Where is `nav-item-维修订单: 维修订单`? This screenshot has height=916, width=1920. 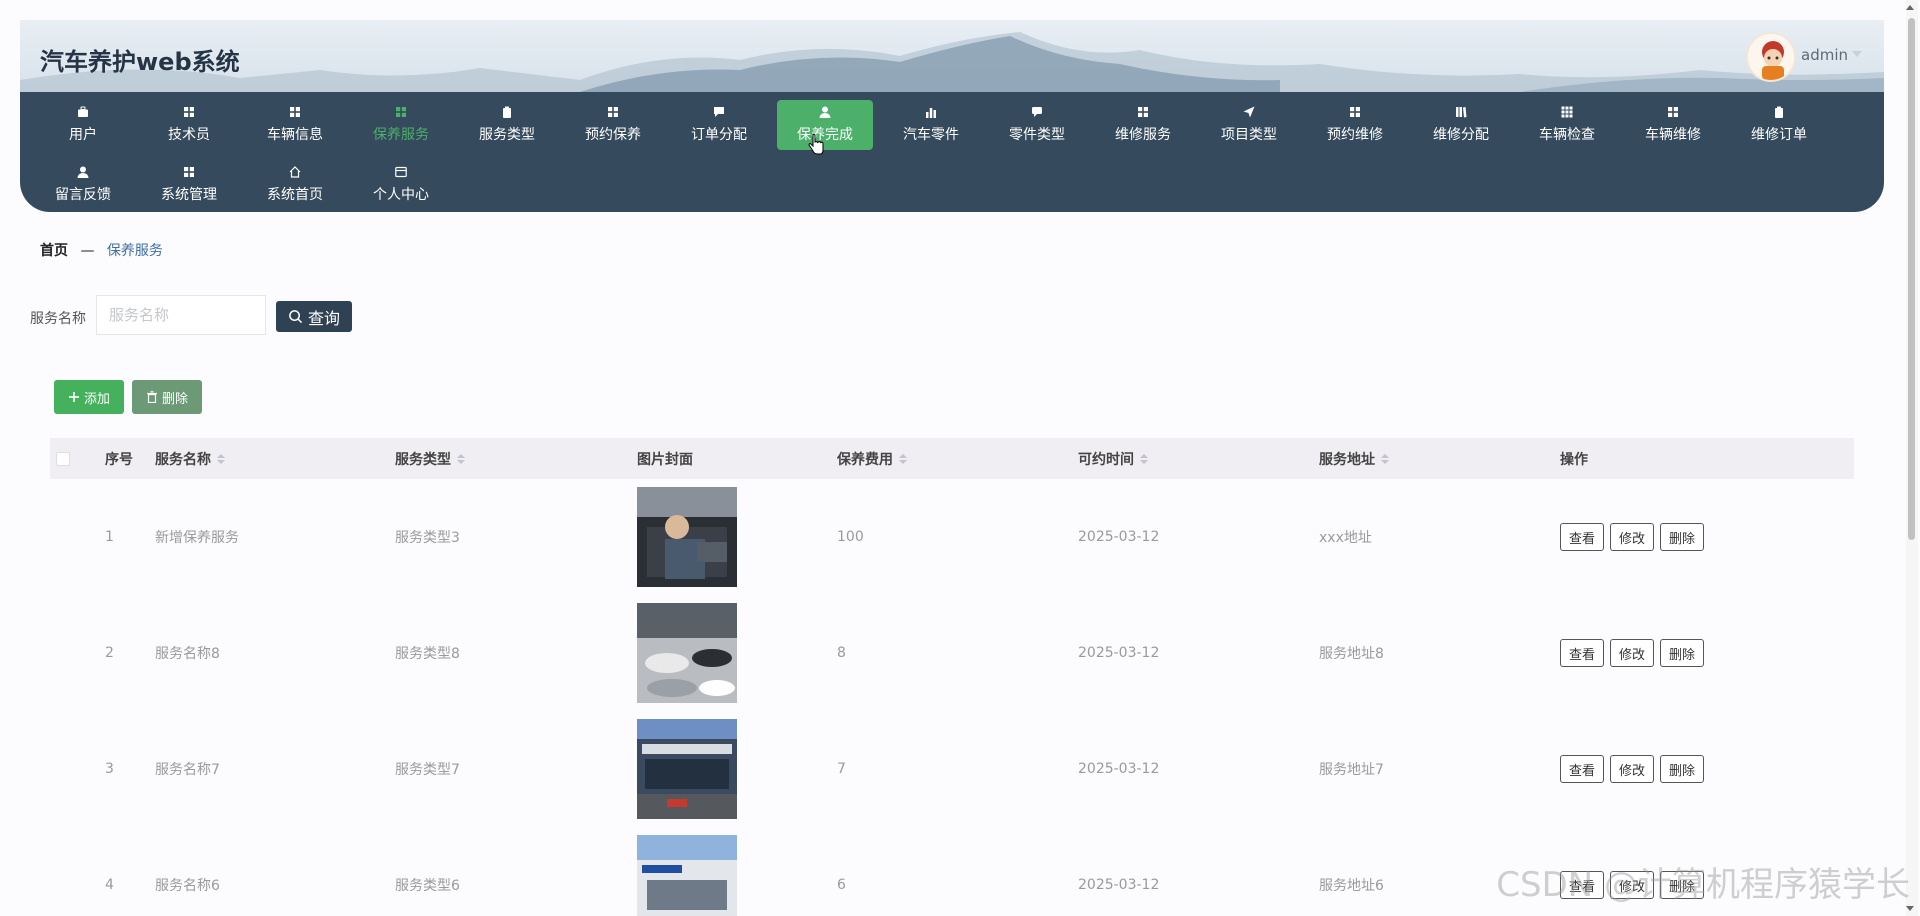
nav-item-维修订单: 维修订单 is located at coordinates (1779, 125).